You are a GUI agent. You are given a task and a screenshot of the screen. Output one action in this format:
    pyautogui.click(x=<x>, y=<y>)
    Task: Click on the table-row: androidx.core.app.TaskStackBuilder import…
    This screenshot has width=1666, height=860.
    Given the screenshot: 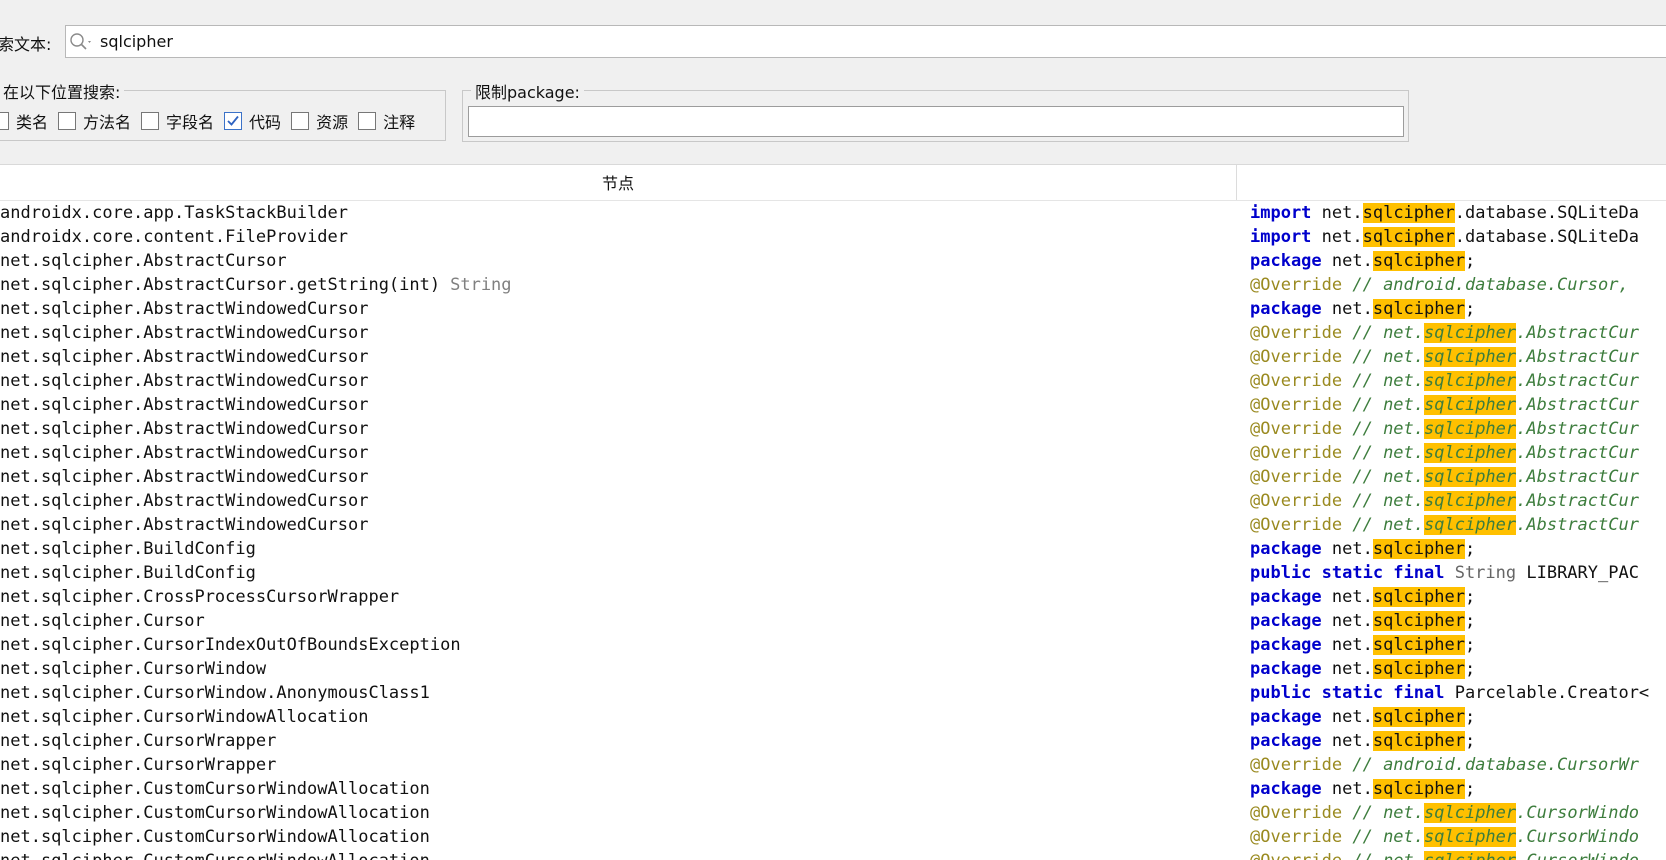 What is the action you would take?
    pyautogui.click(x=833, y=213)
    